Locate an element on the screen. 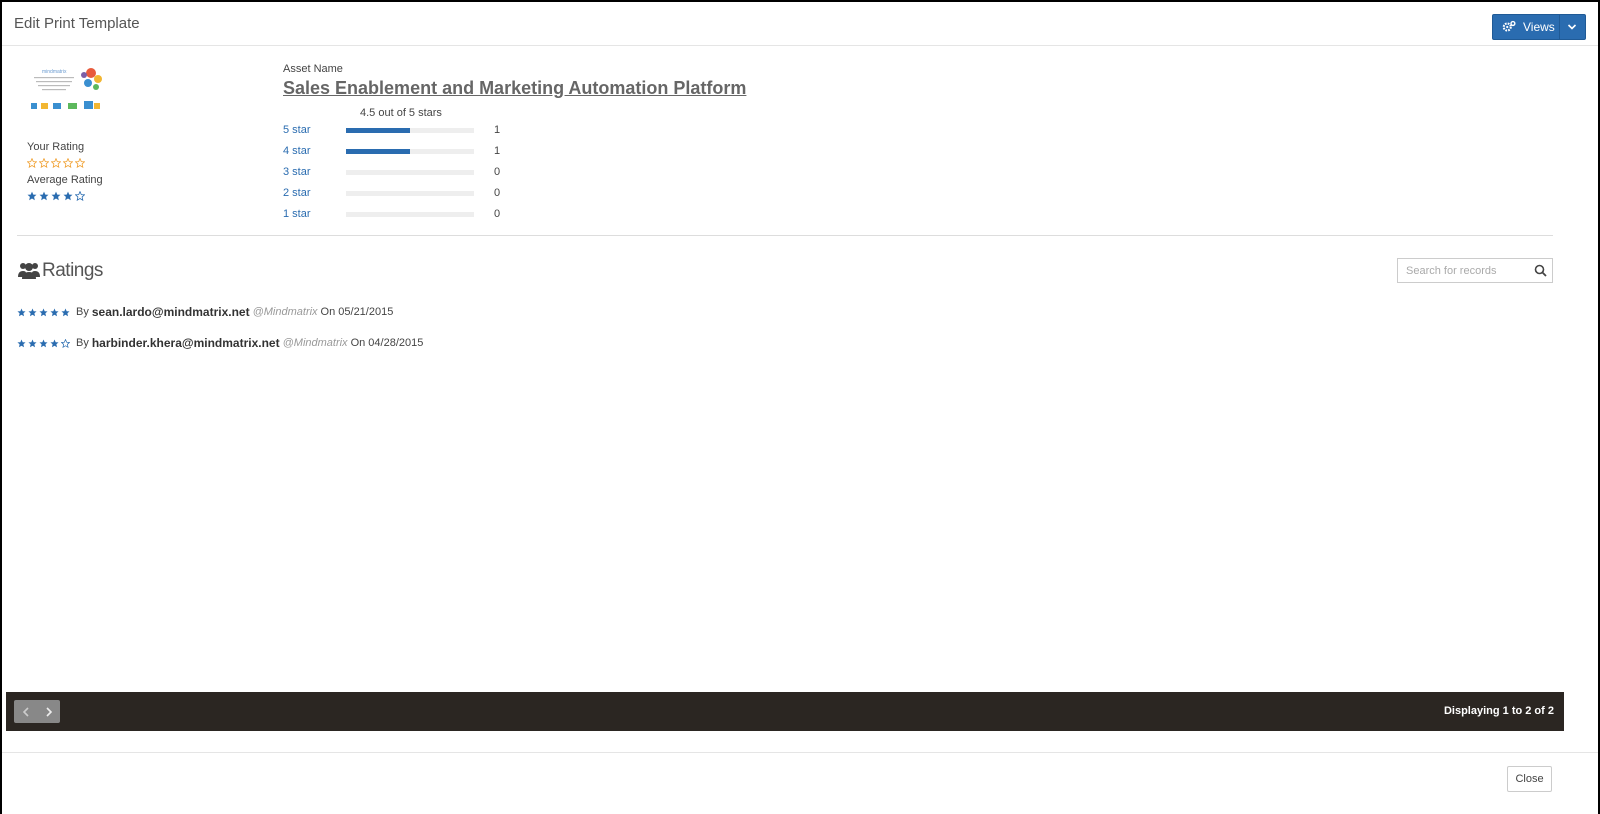 This screenshot has width=1600, height=814. rating-summary: 4.5 out of 5 stars is located at coordinates (401, 113).